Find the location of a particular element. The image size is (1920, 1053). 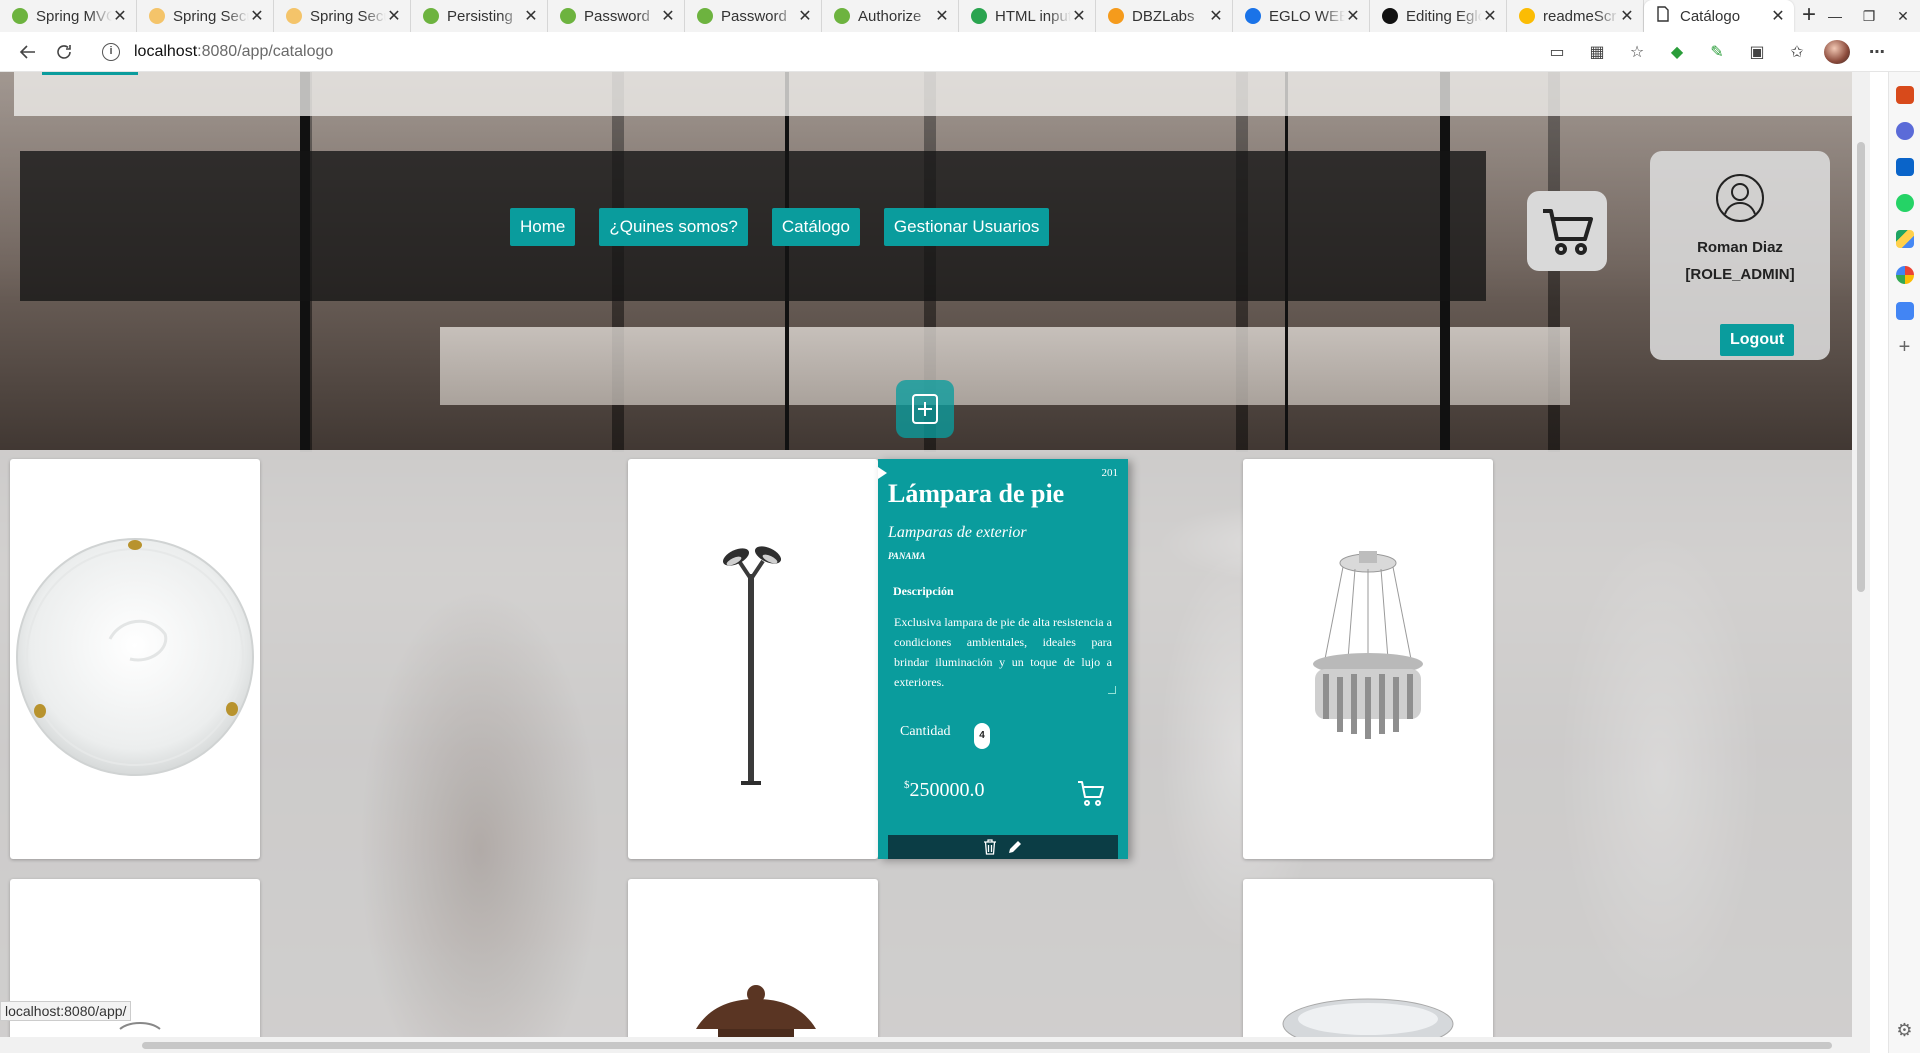

floor-lamp-image is located at coordinates (752, 665).